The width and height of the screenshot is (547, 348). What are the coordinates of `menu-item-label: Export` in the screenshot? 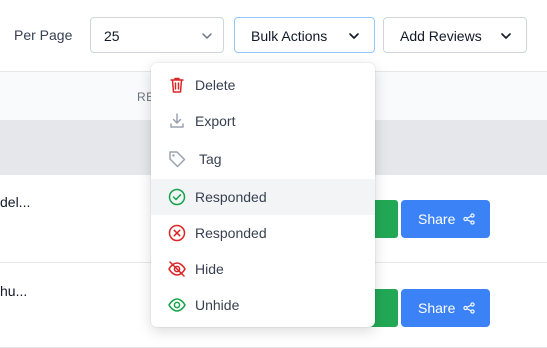 It's located at (215, 121).